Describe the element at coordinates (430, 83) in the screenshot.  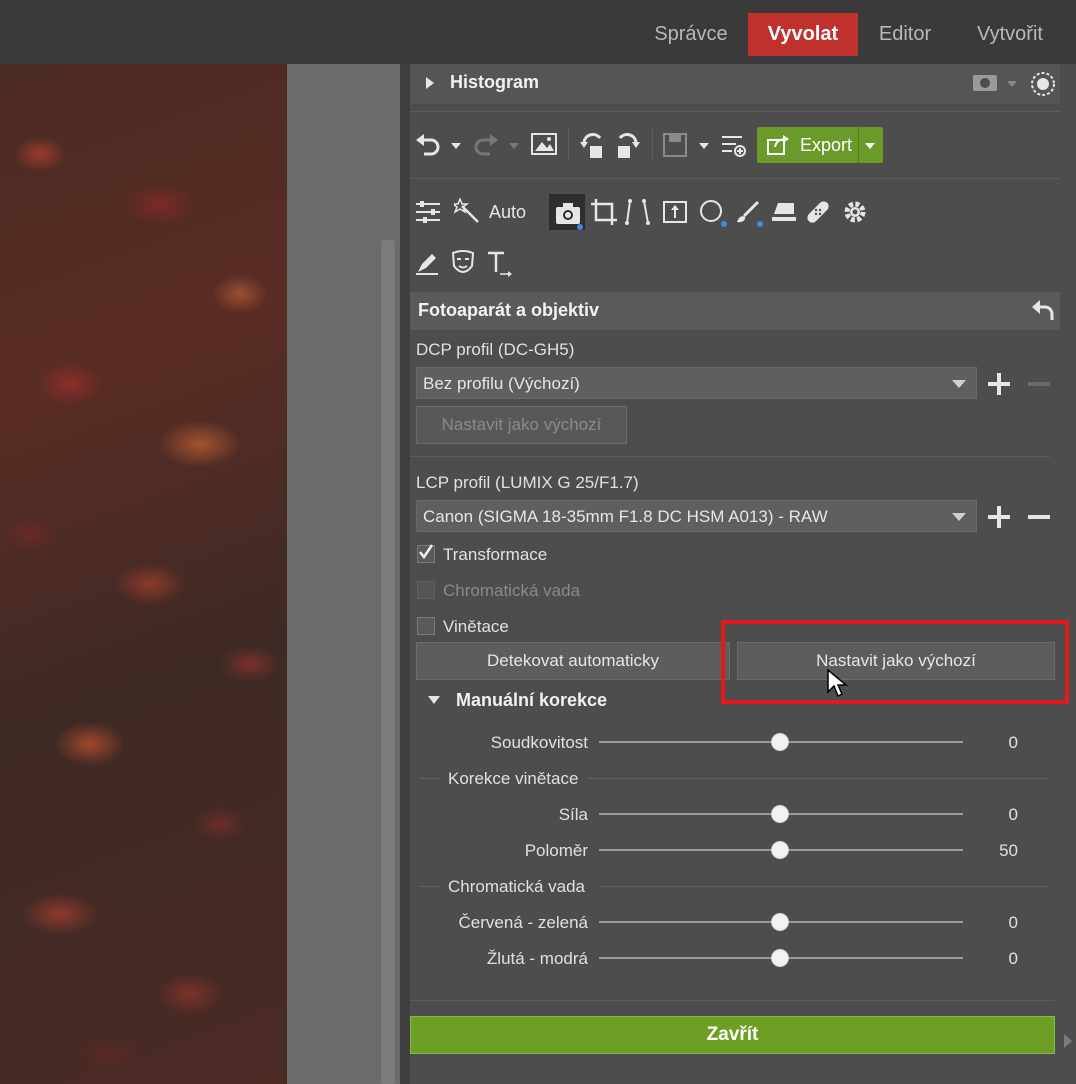
I see `expand-triangle-icon` at that location.